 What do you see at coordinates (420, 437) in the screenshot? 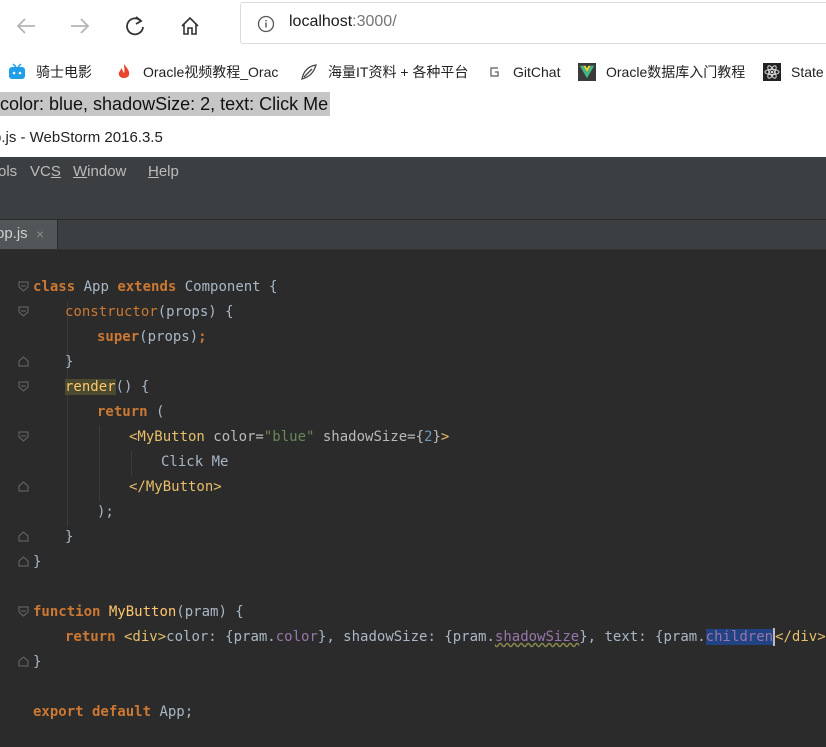
I see `brace: {` at bounding box center [420, 437].